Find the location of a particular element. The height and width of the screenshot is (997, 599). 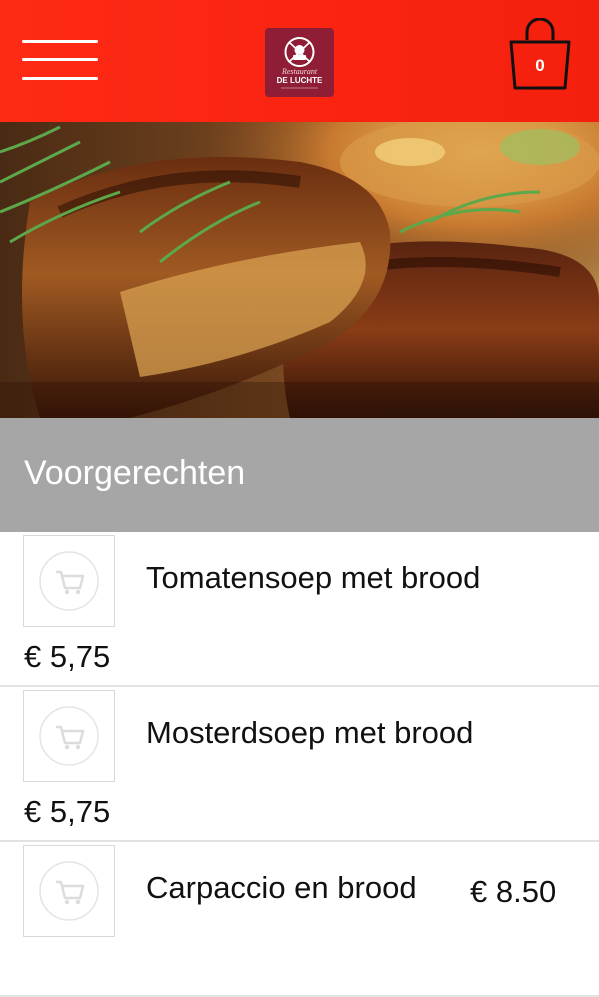

restaurant-logo-icon: Restaurant DE LUCHTE is located at coordinates (300, 63).